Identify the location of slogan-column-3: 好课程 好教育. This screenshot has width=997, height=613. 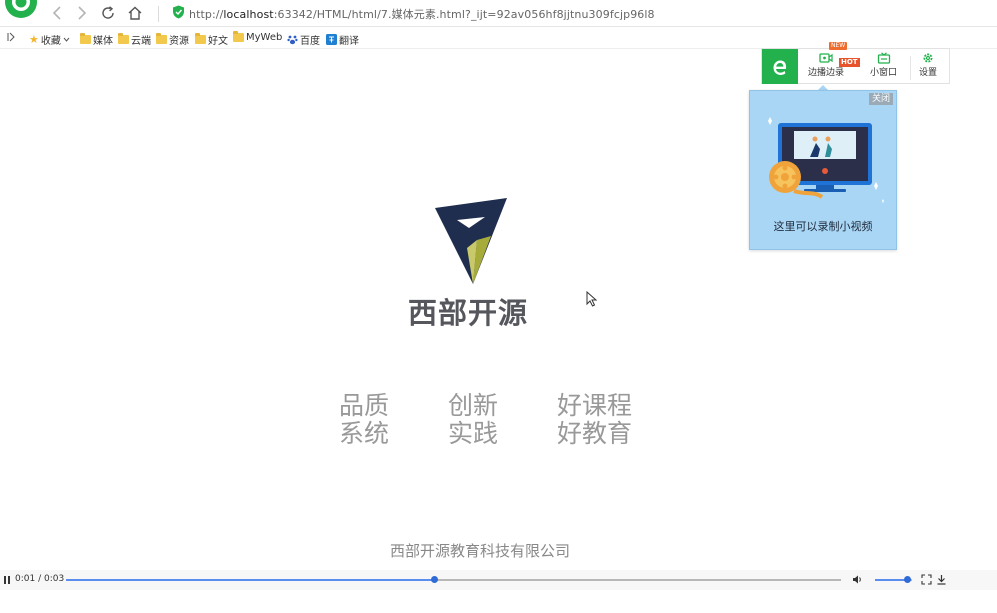
(594, 420).